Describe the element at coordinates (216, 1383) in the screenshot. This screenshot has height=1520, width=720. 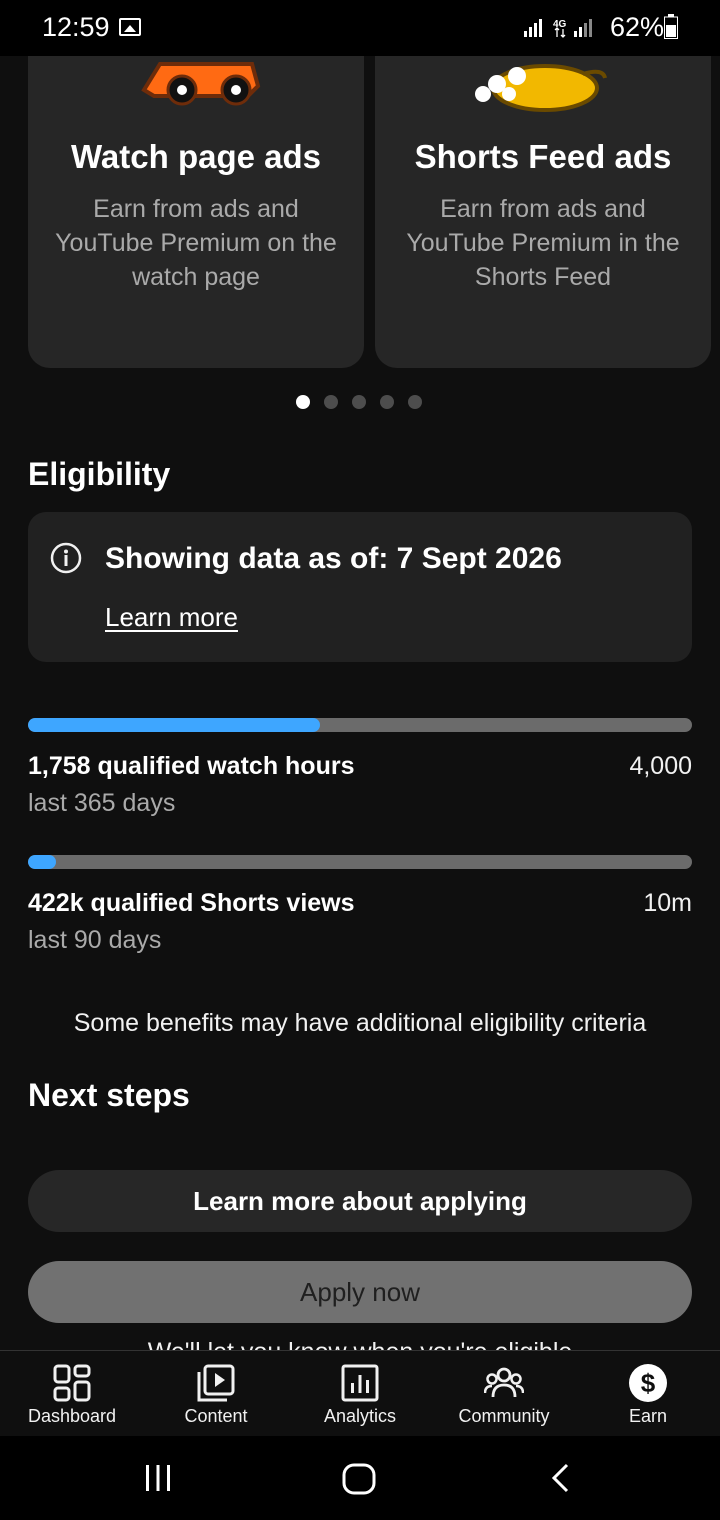
I see `content-icon` at that location.